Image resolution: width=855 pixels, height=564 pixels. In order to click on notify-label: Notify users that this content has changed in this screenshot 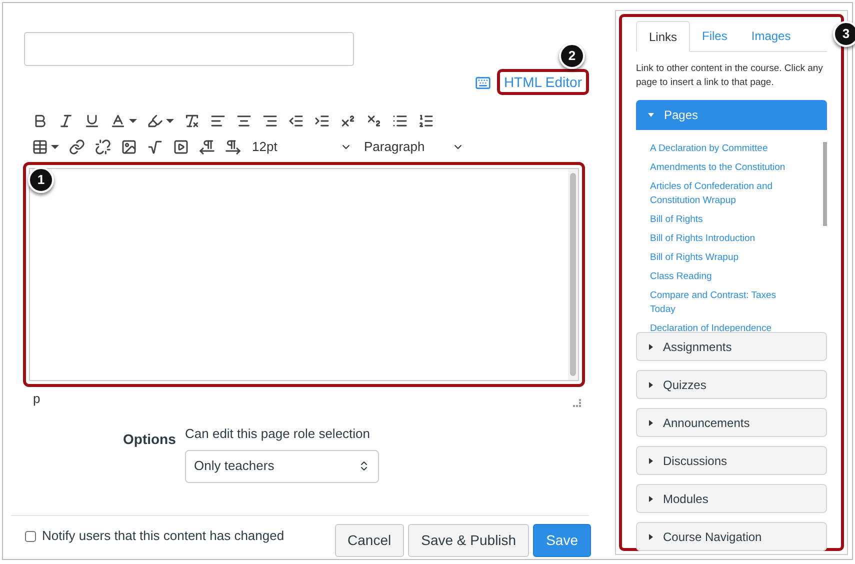, I will do `click(163, 536)`.